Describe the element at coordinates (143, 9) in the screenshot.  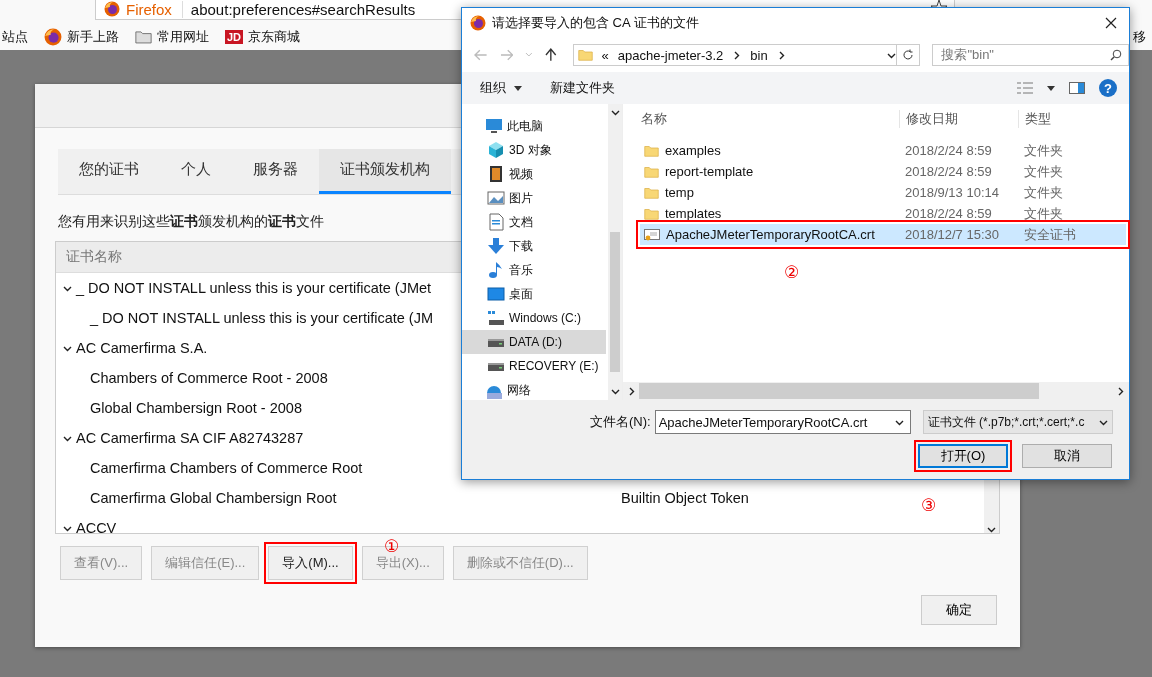
I see `identity-label: Firefox` at that location.